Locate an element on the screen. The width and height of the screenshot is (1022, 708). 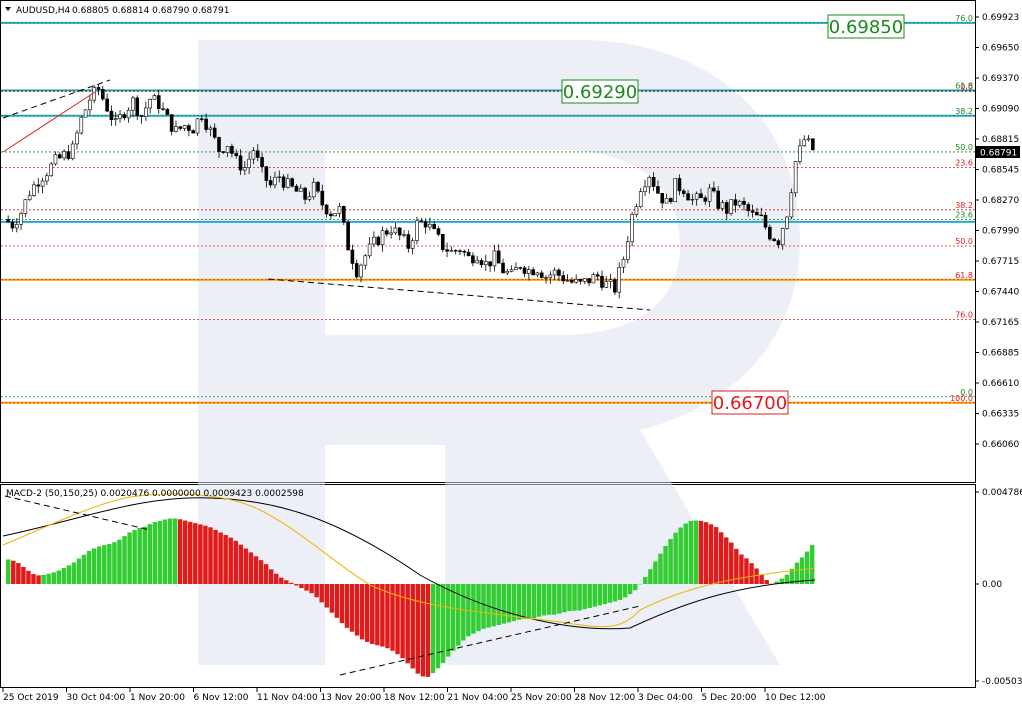
x-tick-label: 25 Nov 20:00 is located at coordinates (541, 698).